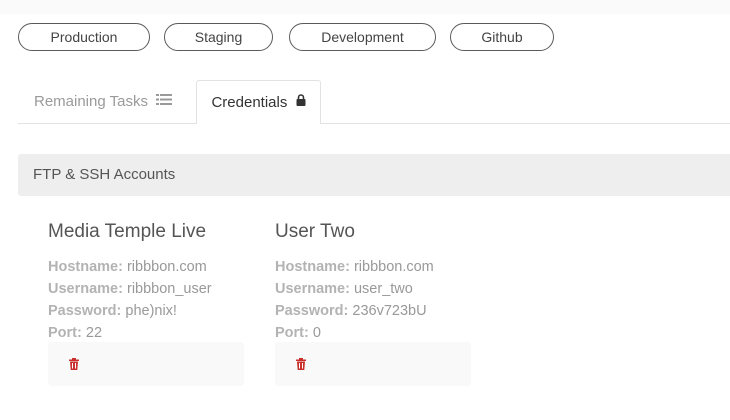 The image size is (730, 420). I want to click on account-name: User Two, so click(315, 231).